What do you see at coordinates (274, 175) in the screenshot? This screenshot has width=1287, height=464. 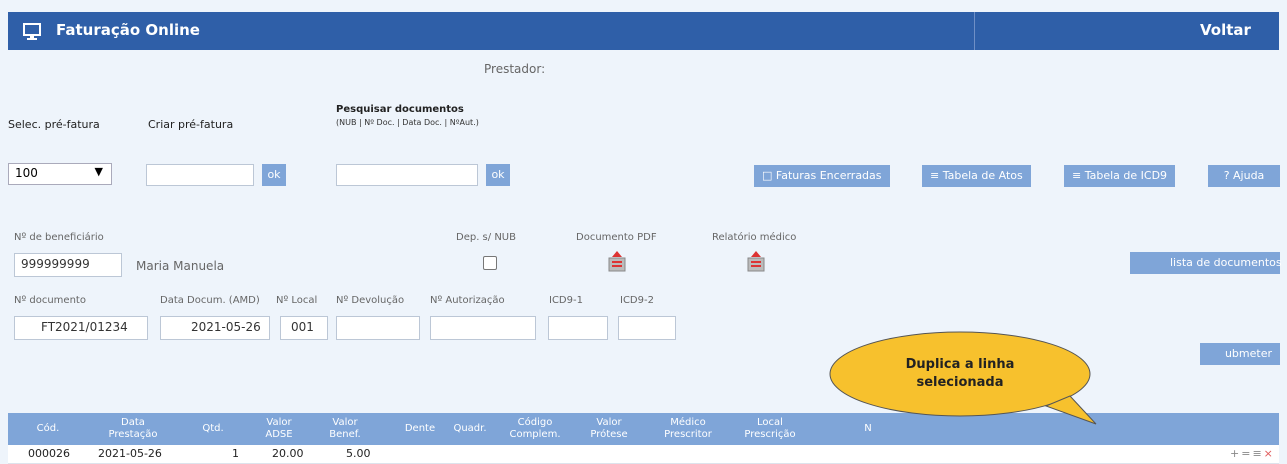 I see `create-ok-button: ok` at bounding box center [274, 175].